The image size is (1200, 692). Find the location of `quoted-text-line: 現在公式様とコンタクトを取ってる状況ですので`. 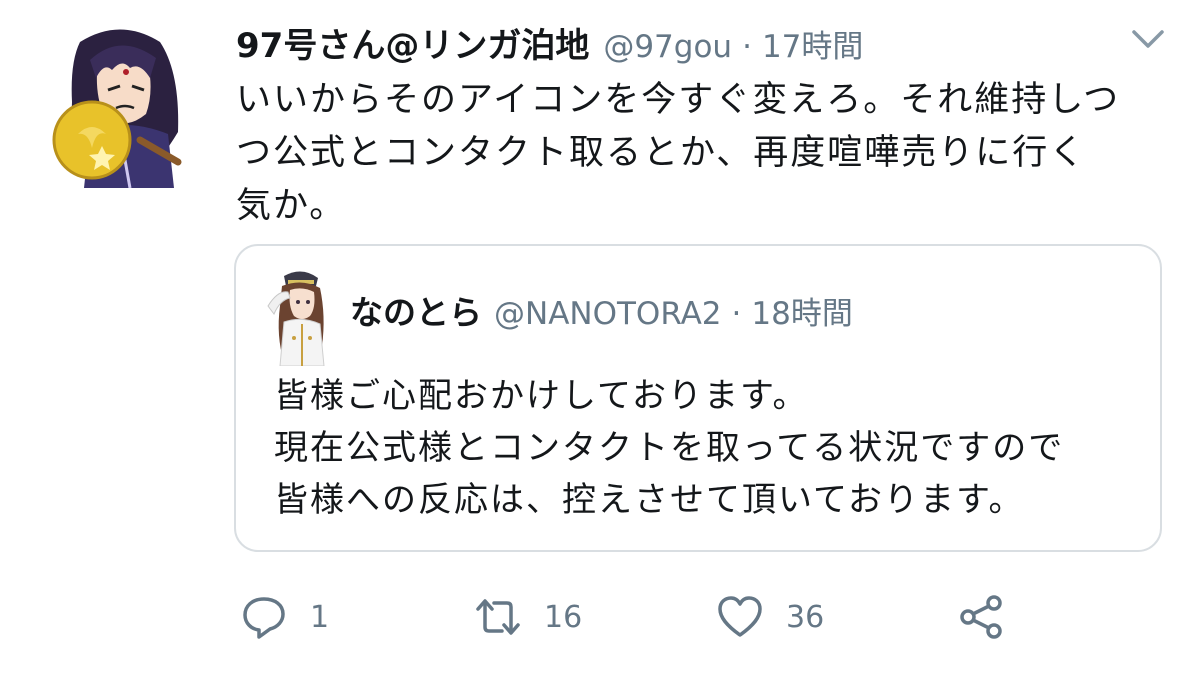

quoted-text-line: 現在公式様とコンタクトを取ってる状況ですので is located at coordinates (669, 448).